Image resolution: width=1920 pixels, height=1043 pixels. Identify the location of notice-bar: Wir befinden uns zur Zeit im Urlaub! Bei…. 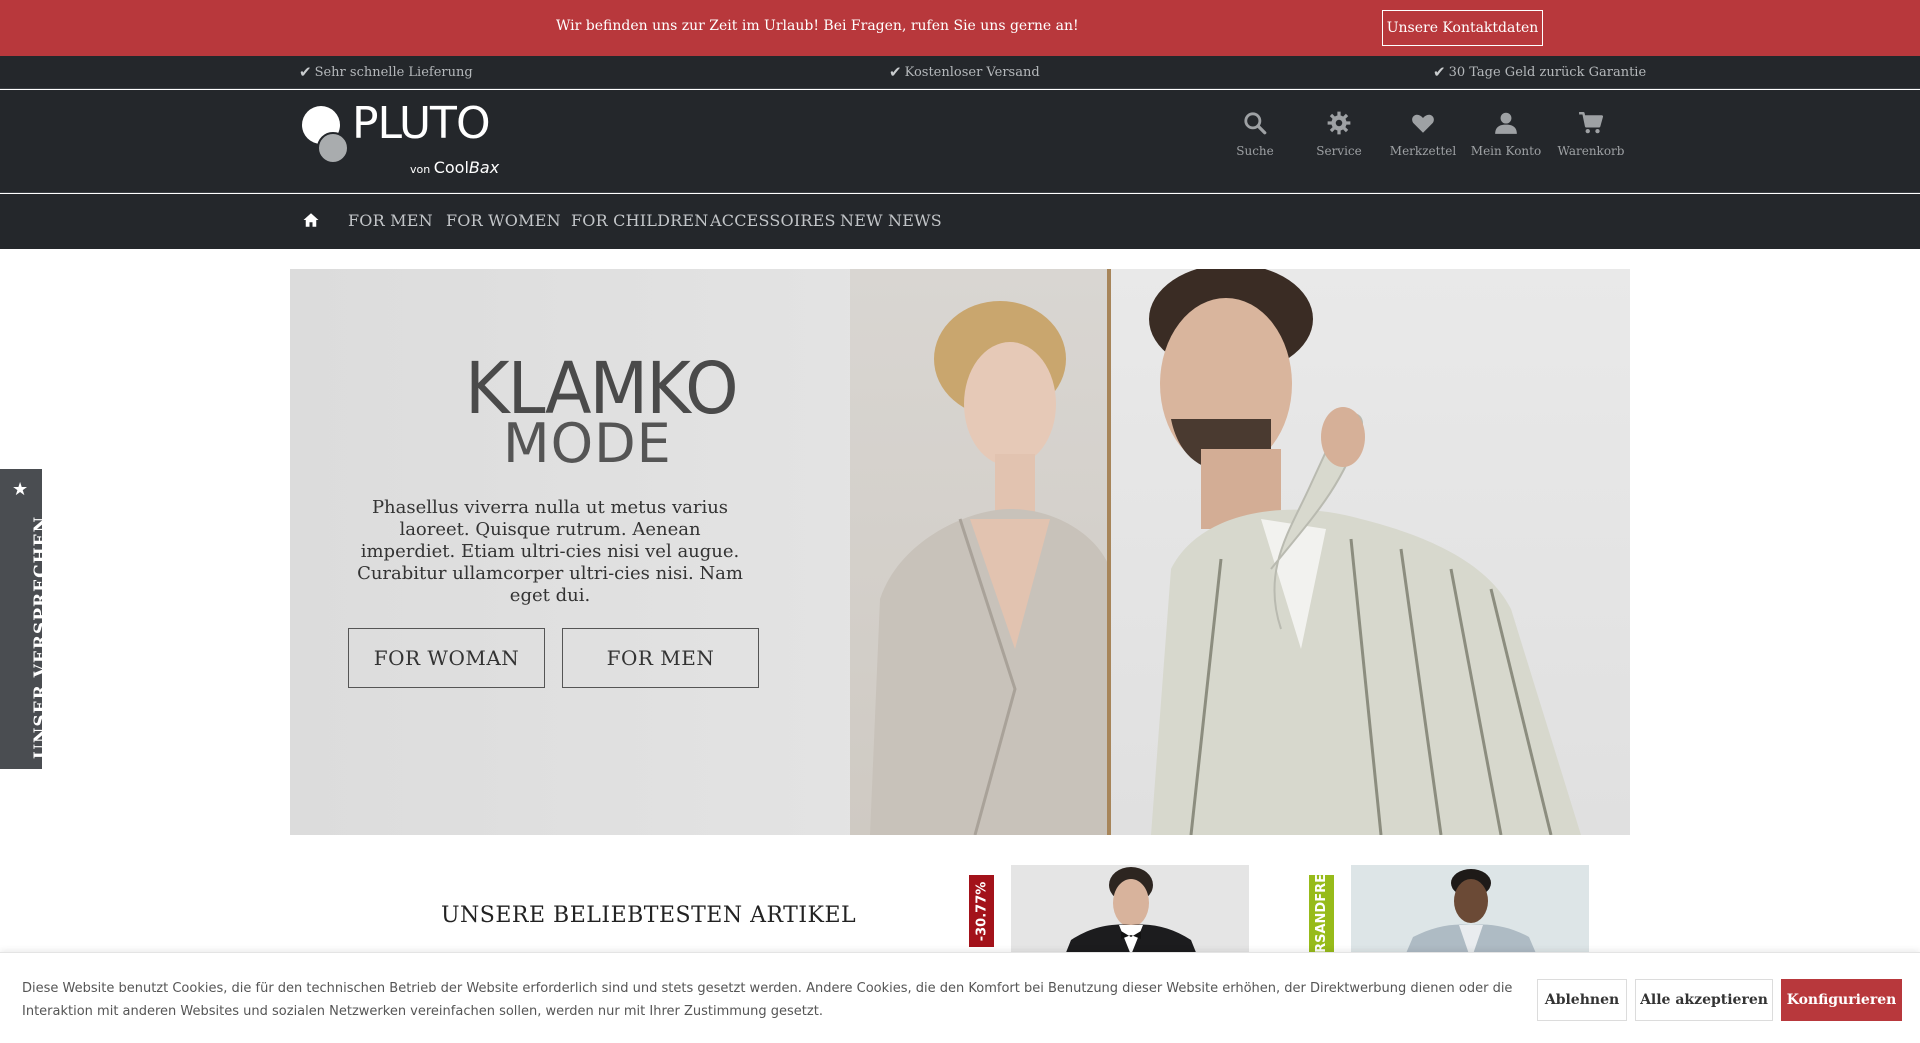
(960, 28).